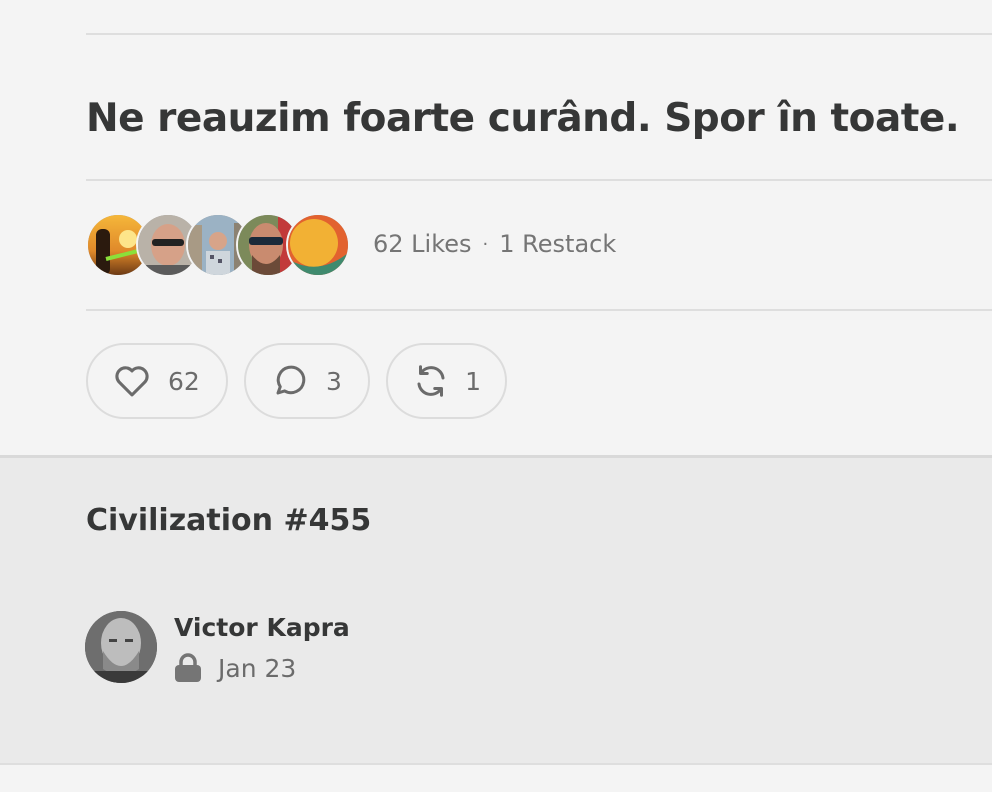 The image size is (992, 792). I want to click on likes-restacks-summary: 62 Likes · 1 Restack, so click(494, 244).